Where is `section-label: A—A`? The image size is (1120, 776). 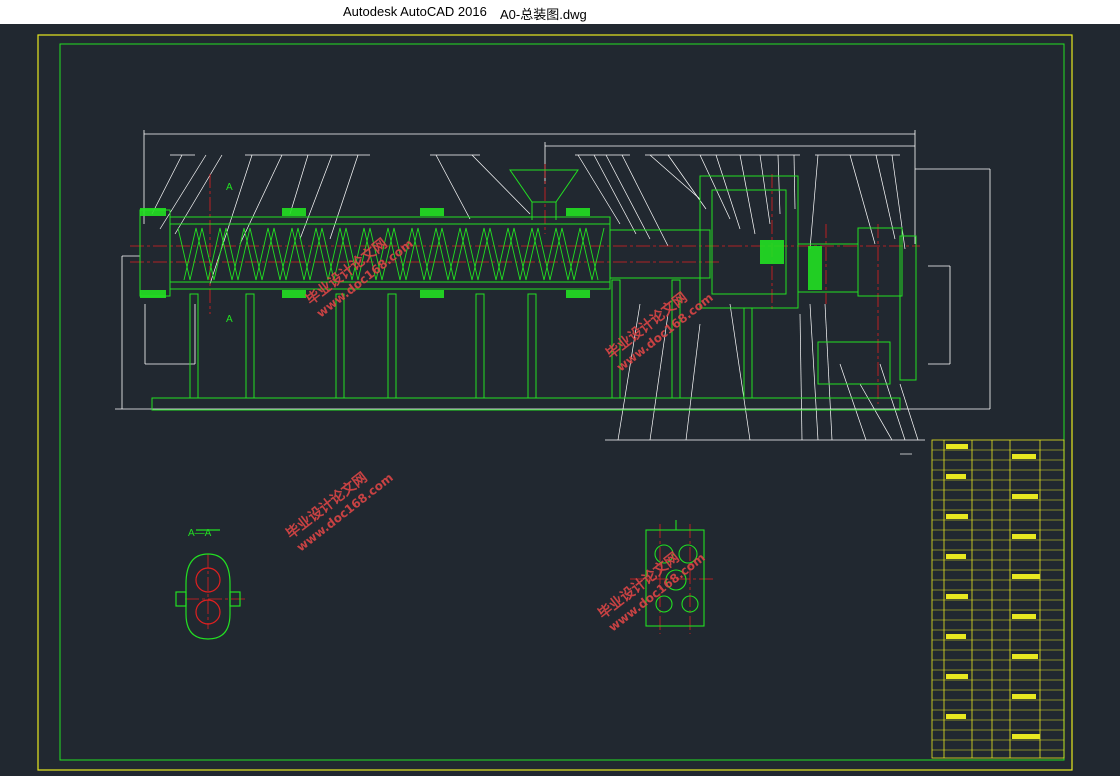 section-label: A—A is located at coordinates (200, 533).